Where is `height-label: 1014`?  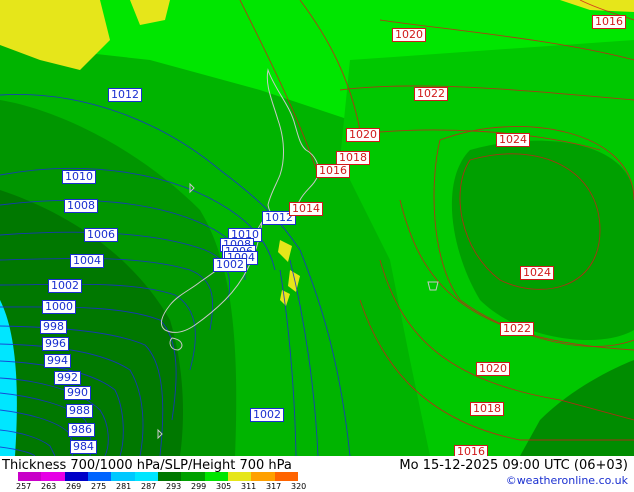
height-label: 1014 is located at coordinates (306, 209).